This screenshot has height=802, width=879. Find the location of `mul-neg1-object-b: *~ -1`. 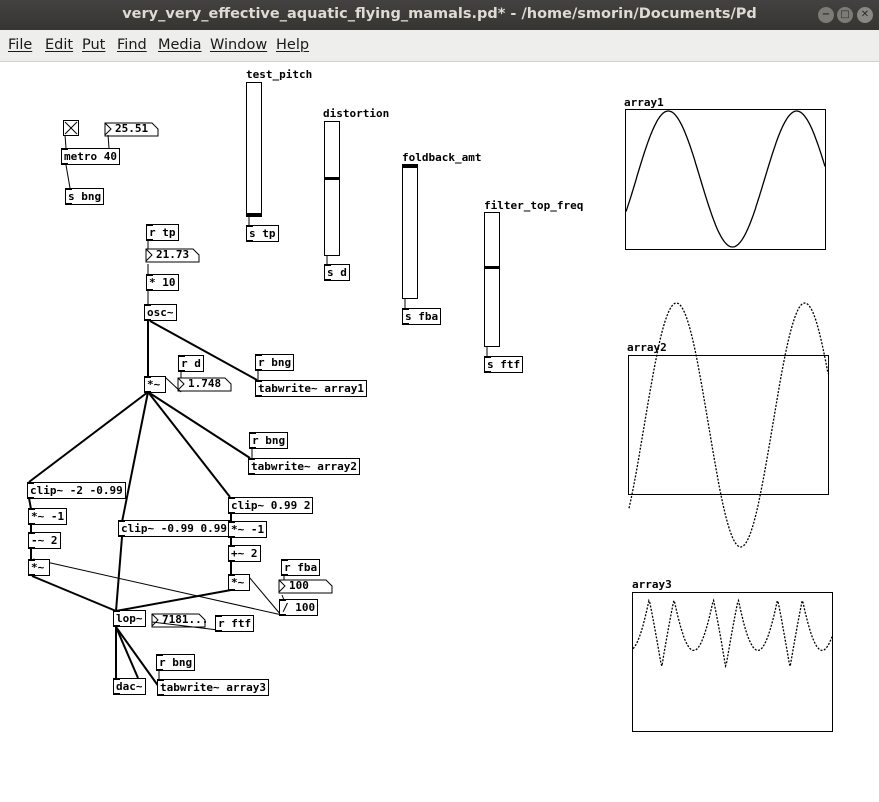

mul-neg1-object-b: *~ -1 is located at coordinates (248, 529).